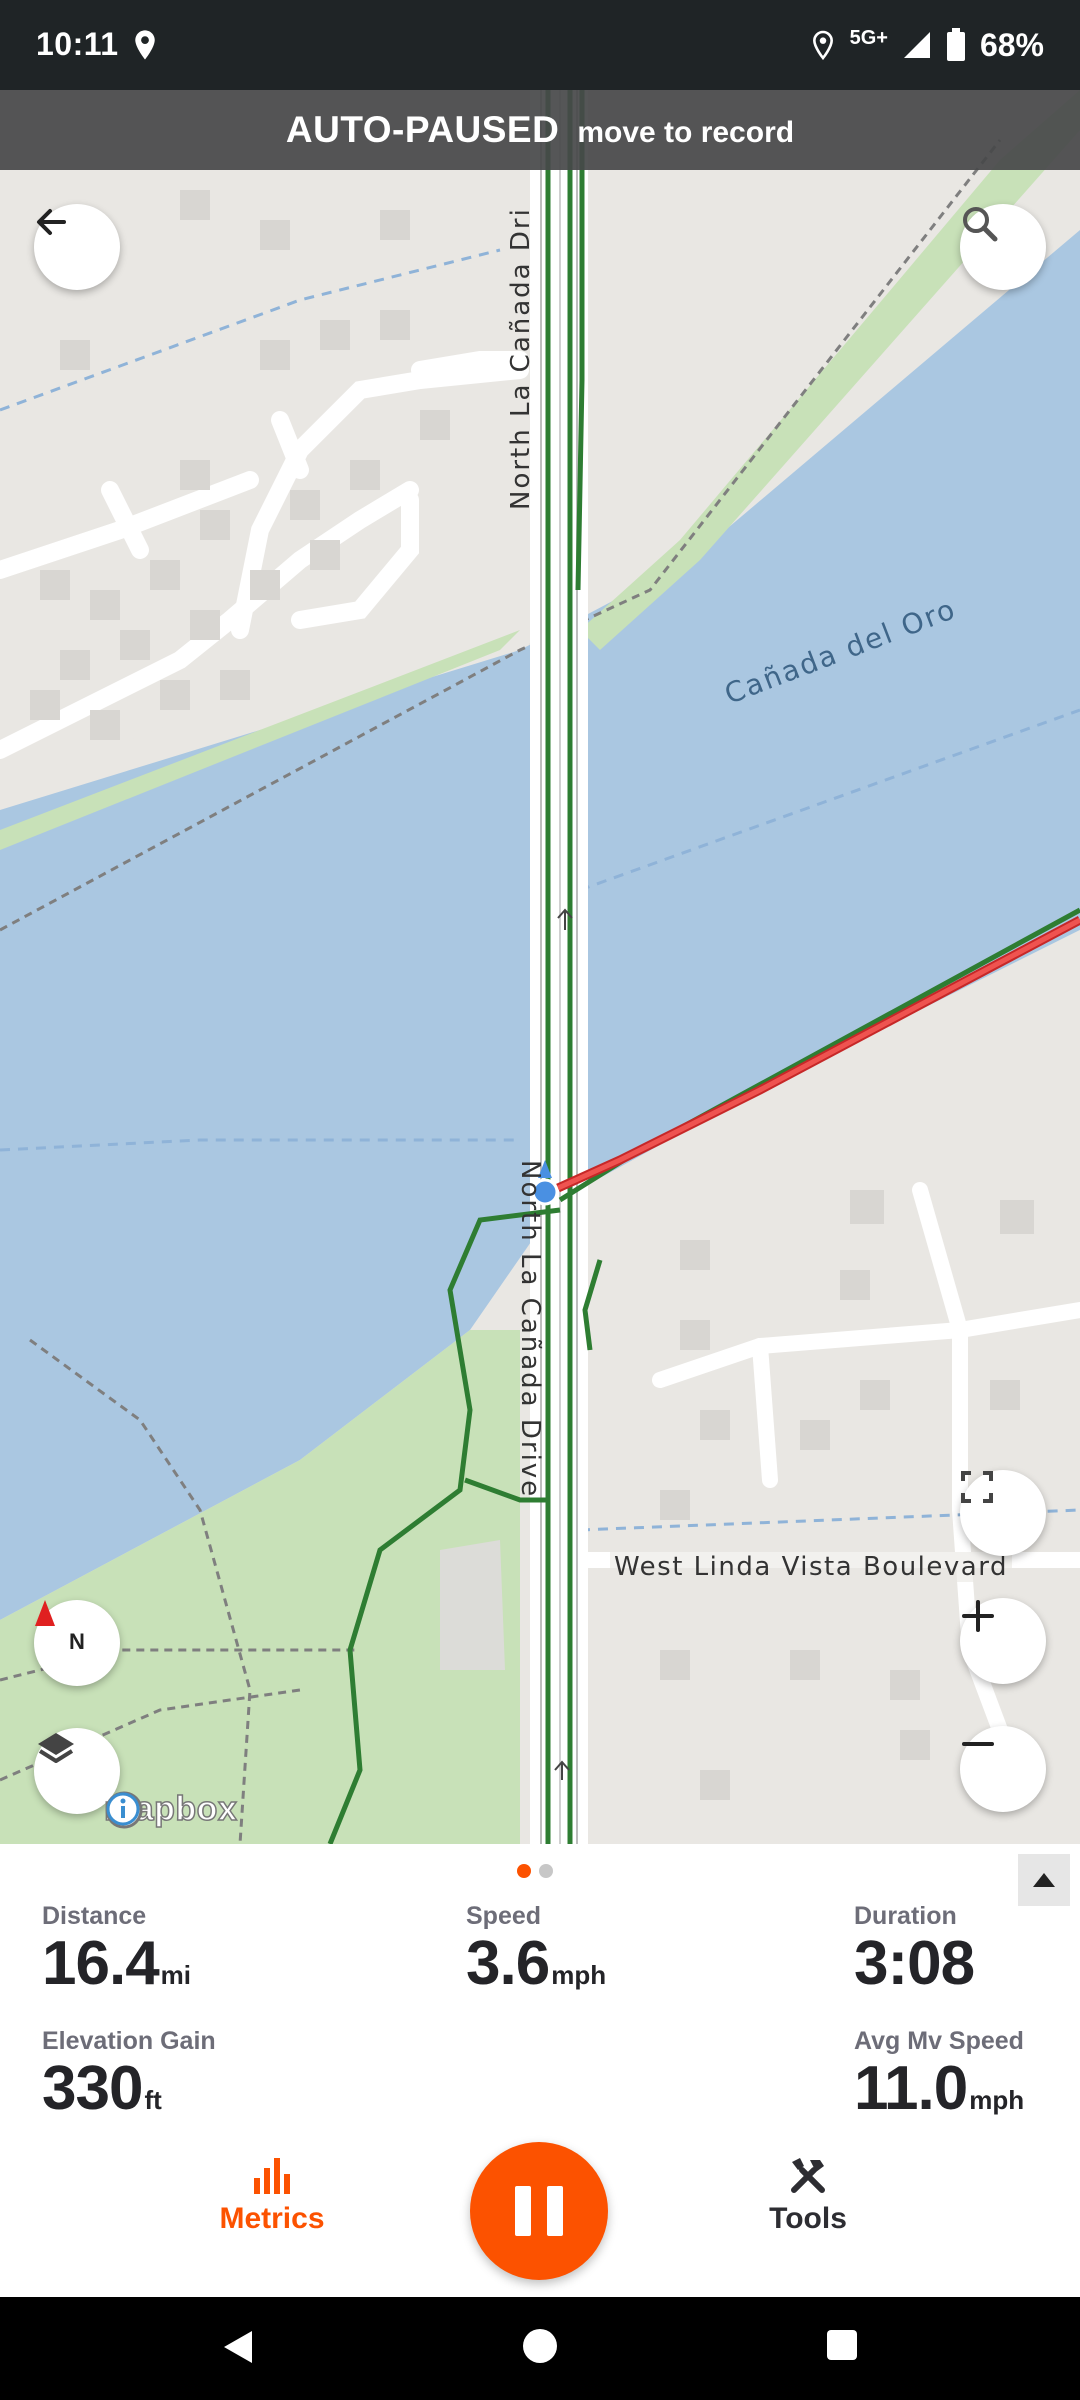 This screenshot has height=2400, width=1080. I want to click on location-pin-icon, so click(145, 45).